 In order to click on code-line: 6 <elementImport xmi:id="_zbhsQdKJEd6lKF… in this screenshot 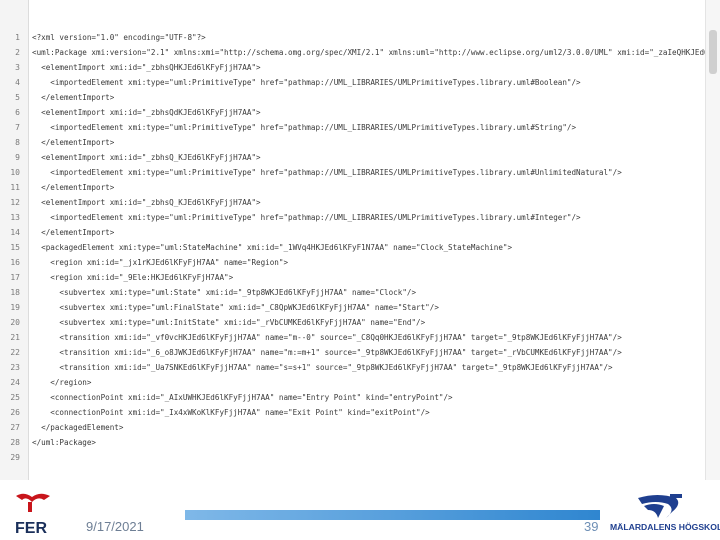, I will do `click(350, 112)`.